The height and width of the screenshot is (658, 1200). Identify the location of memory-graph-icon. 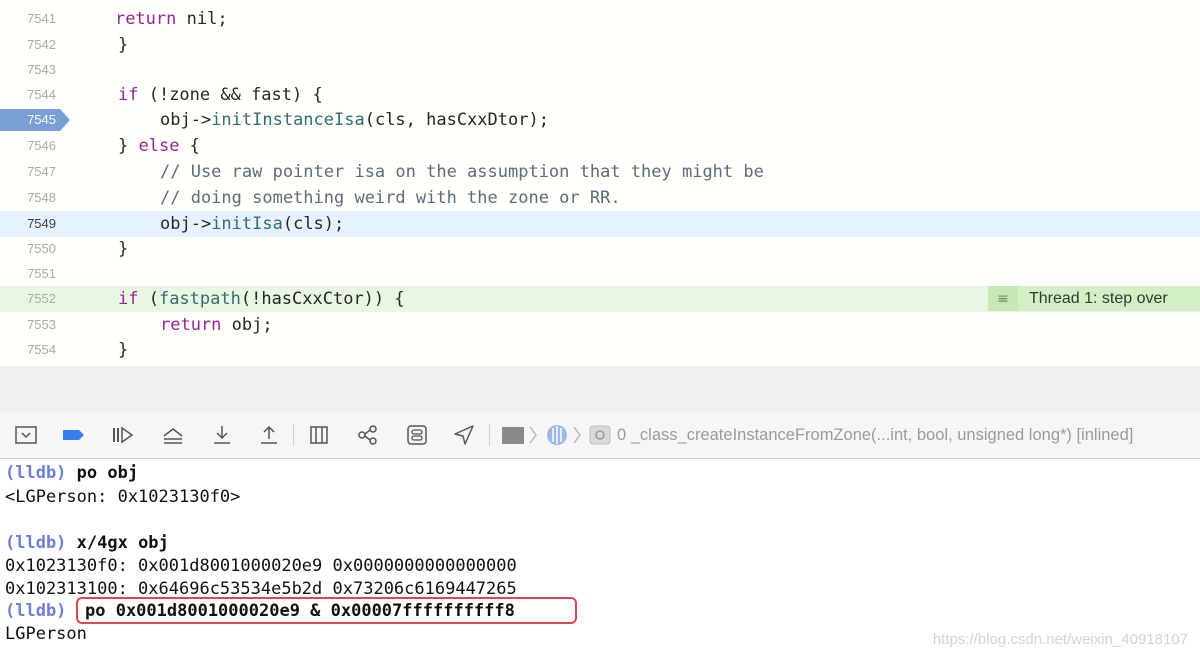
(367, 435).